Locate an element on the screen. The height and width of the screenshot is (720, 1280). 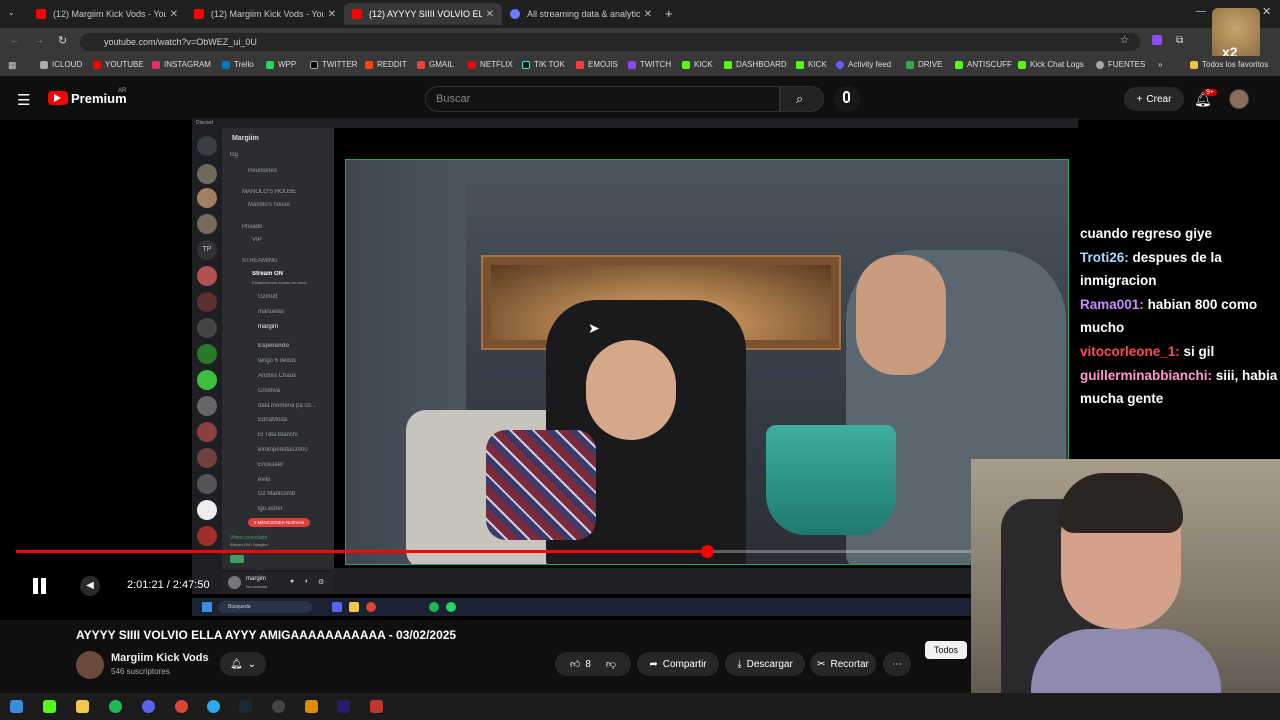
channel-category: STREAMING is located at coordinates (292, 261).